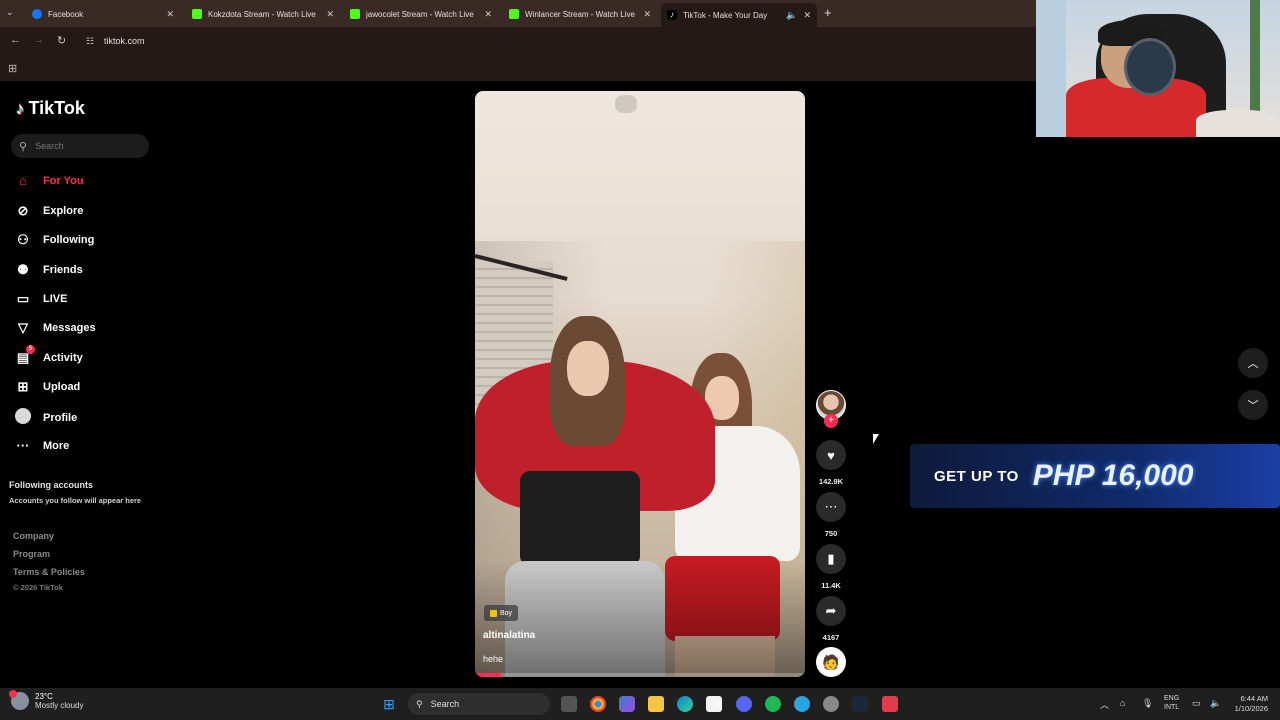 The image size is (1280, 720). Describe the element at coordinates (124, 41) in the screenshot. I see `url-field: tiktok.com` at that location.